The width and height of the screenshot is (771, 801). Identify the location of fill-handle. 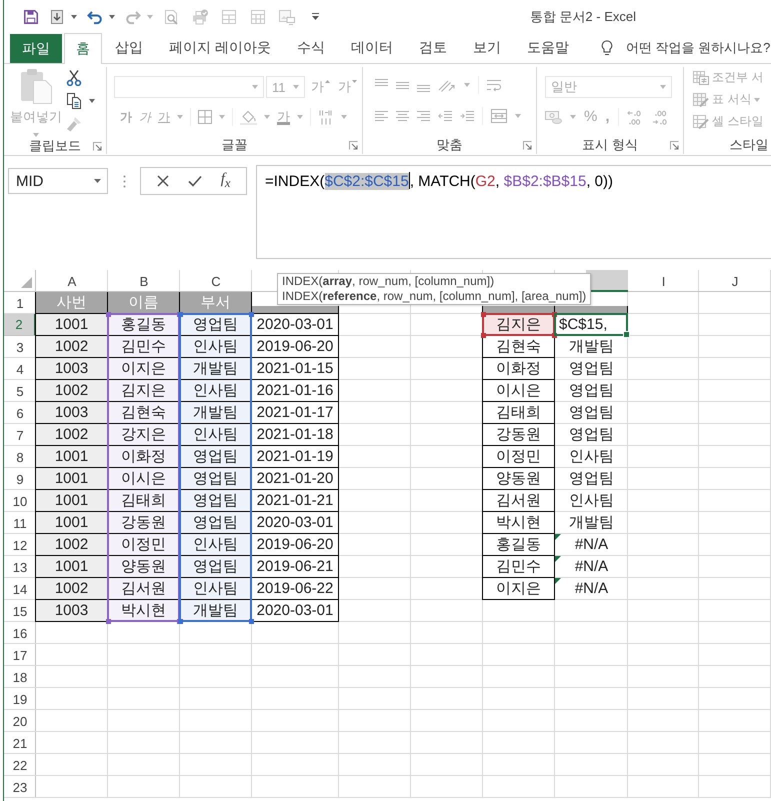
(626, 334).